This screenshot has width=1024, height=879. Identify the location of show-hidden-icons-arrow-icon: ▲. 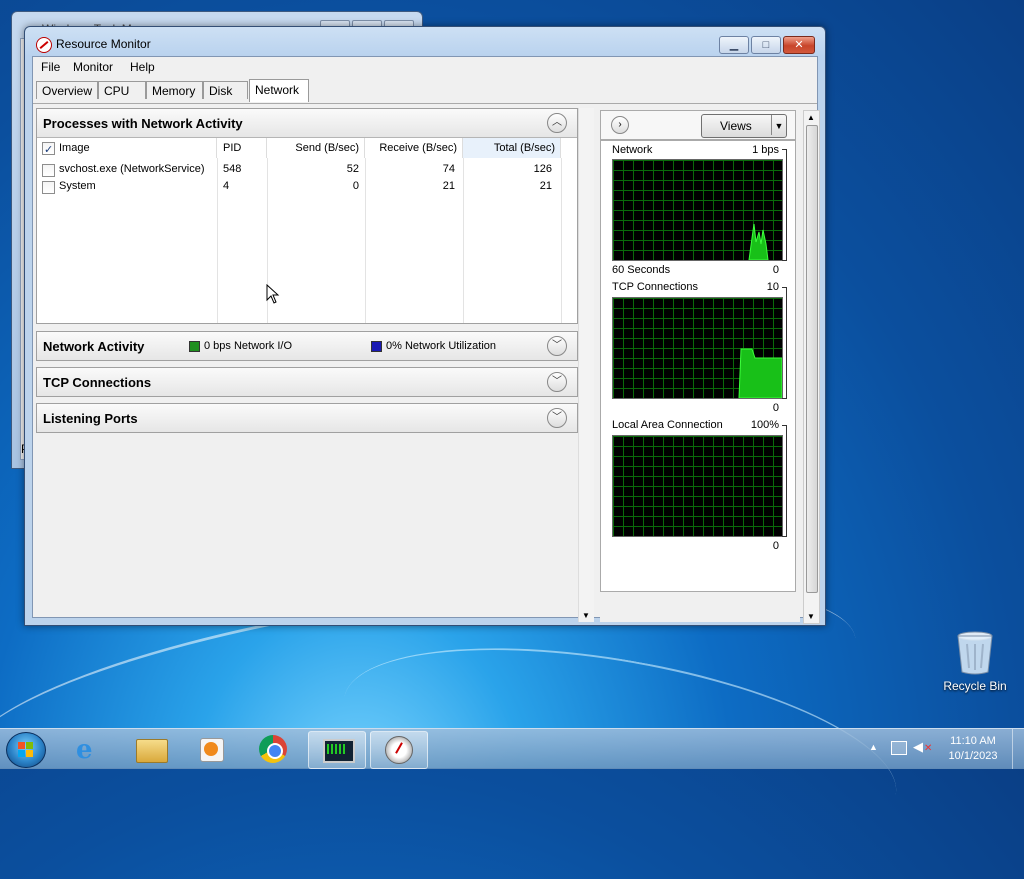
(873, 747).